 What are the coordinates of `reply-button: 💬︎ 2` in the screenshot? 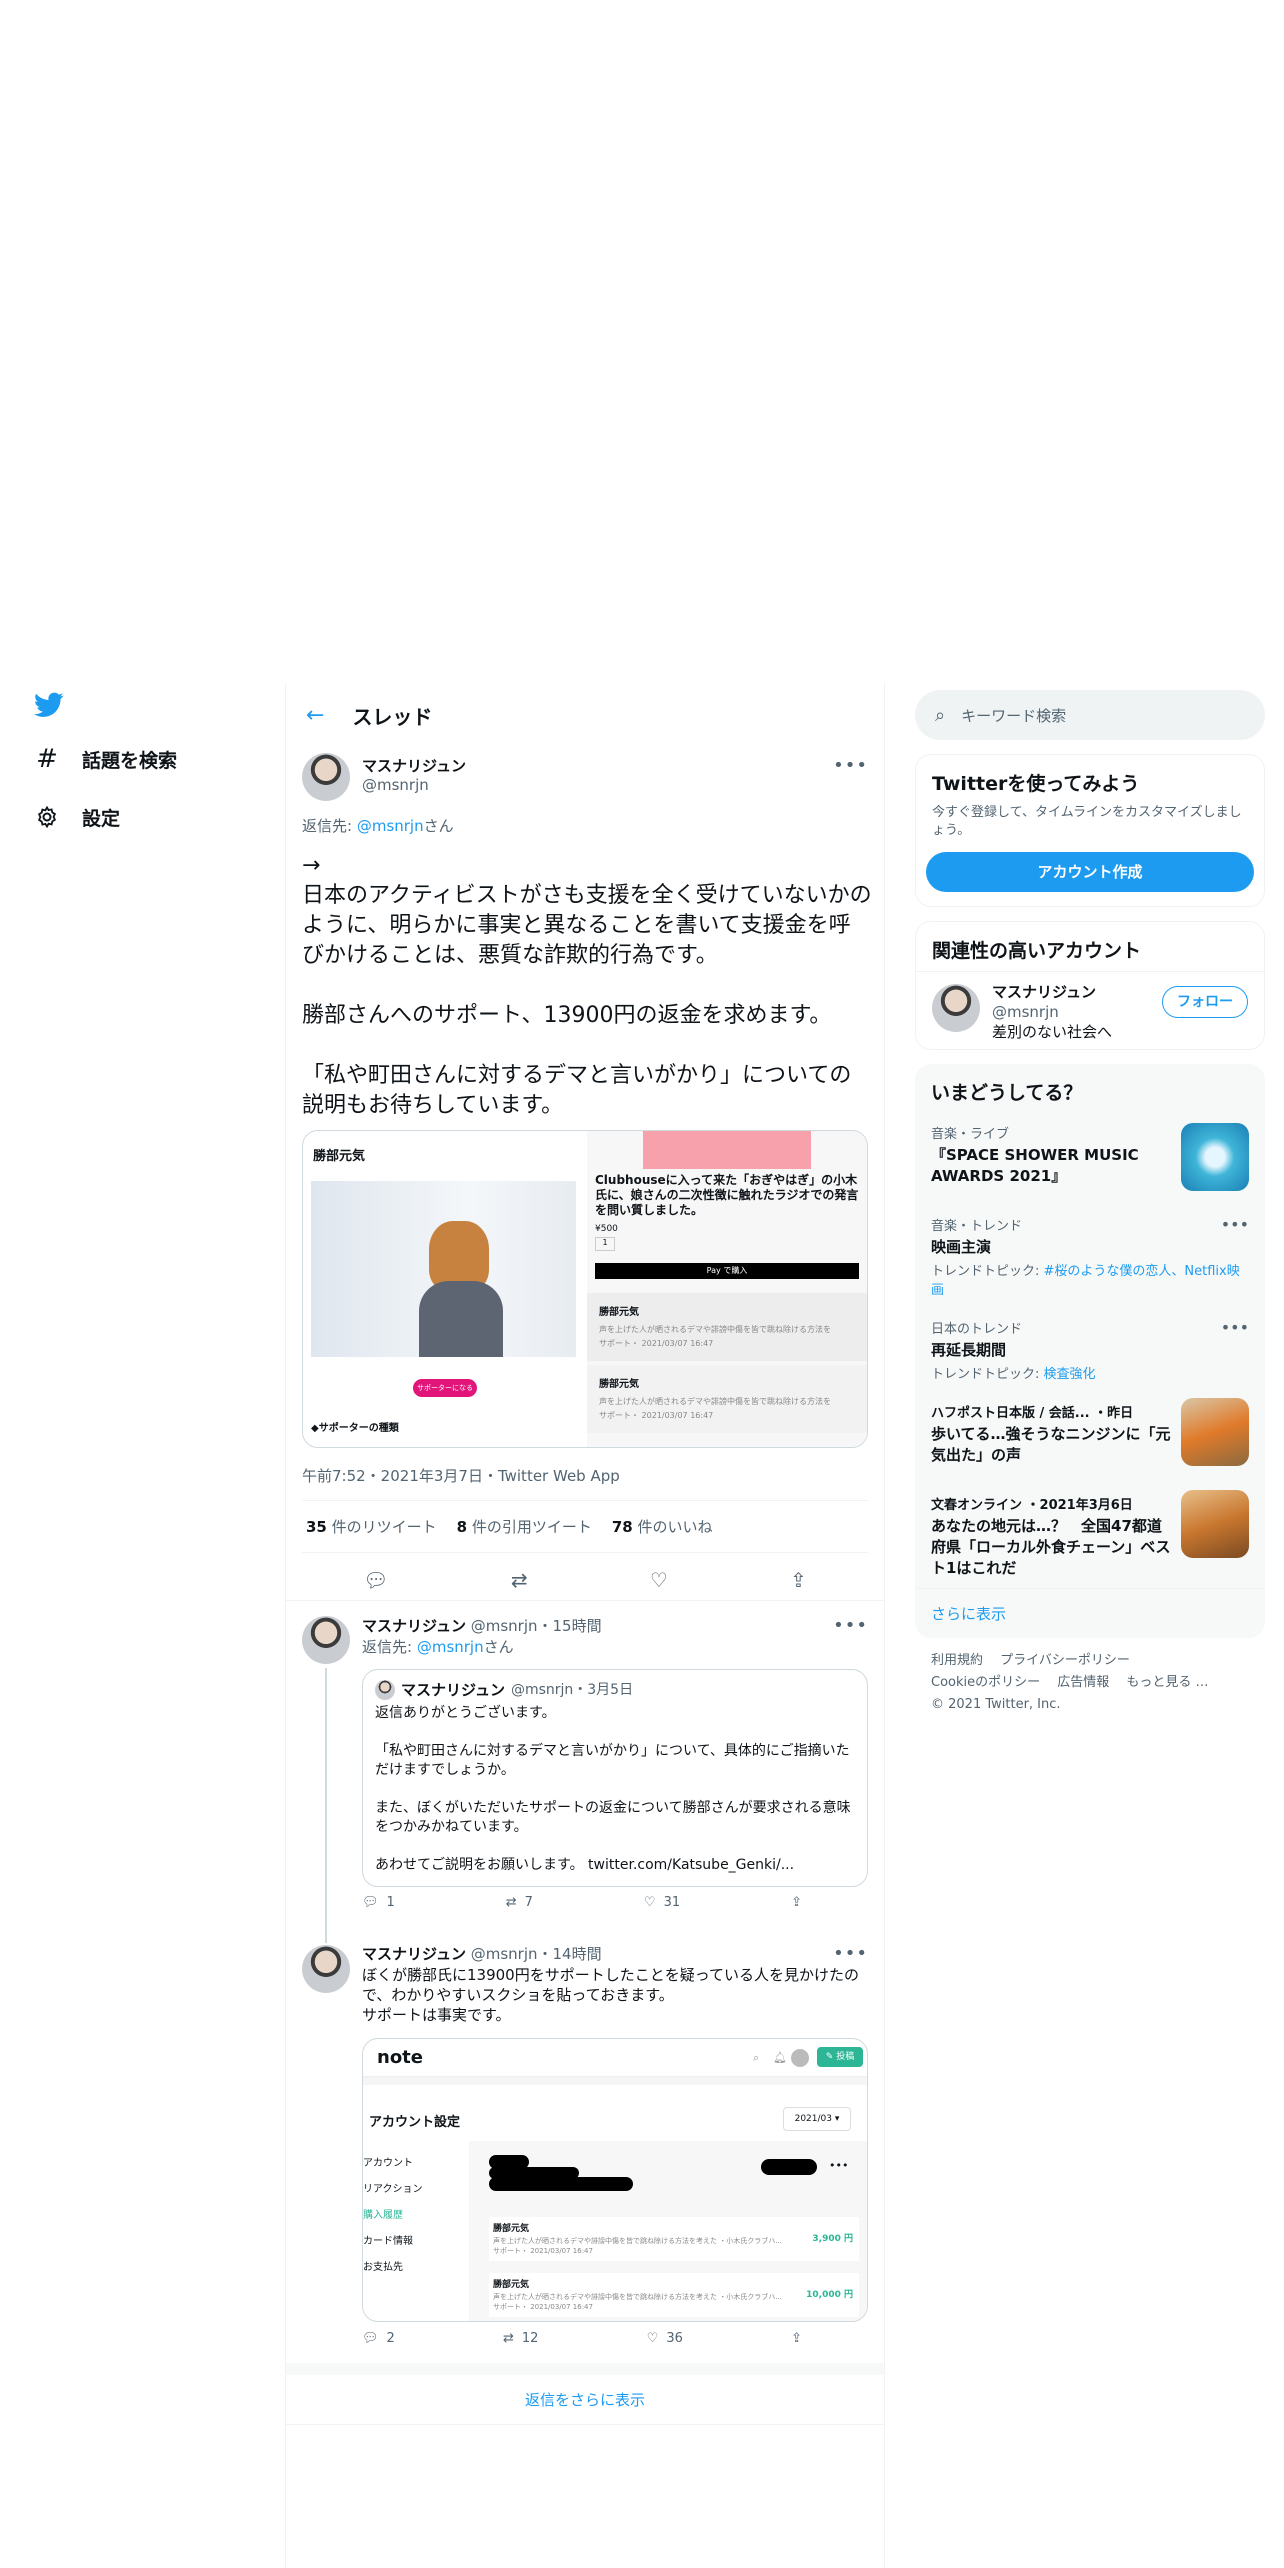 It's located at (378, 2338).